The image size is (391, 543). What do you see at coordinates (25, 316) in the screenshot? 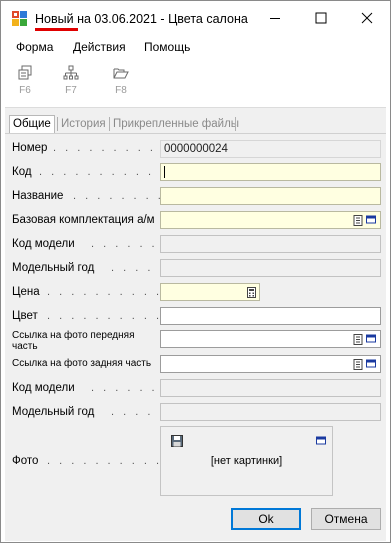
I see `color-label: Цвет` at bounding box center [25, 316].